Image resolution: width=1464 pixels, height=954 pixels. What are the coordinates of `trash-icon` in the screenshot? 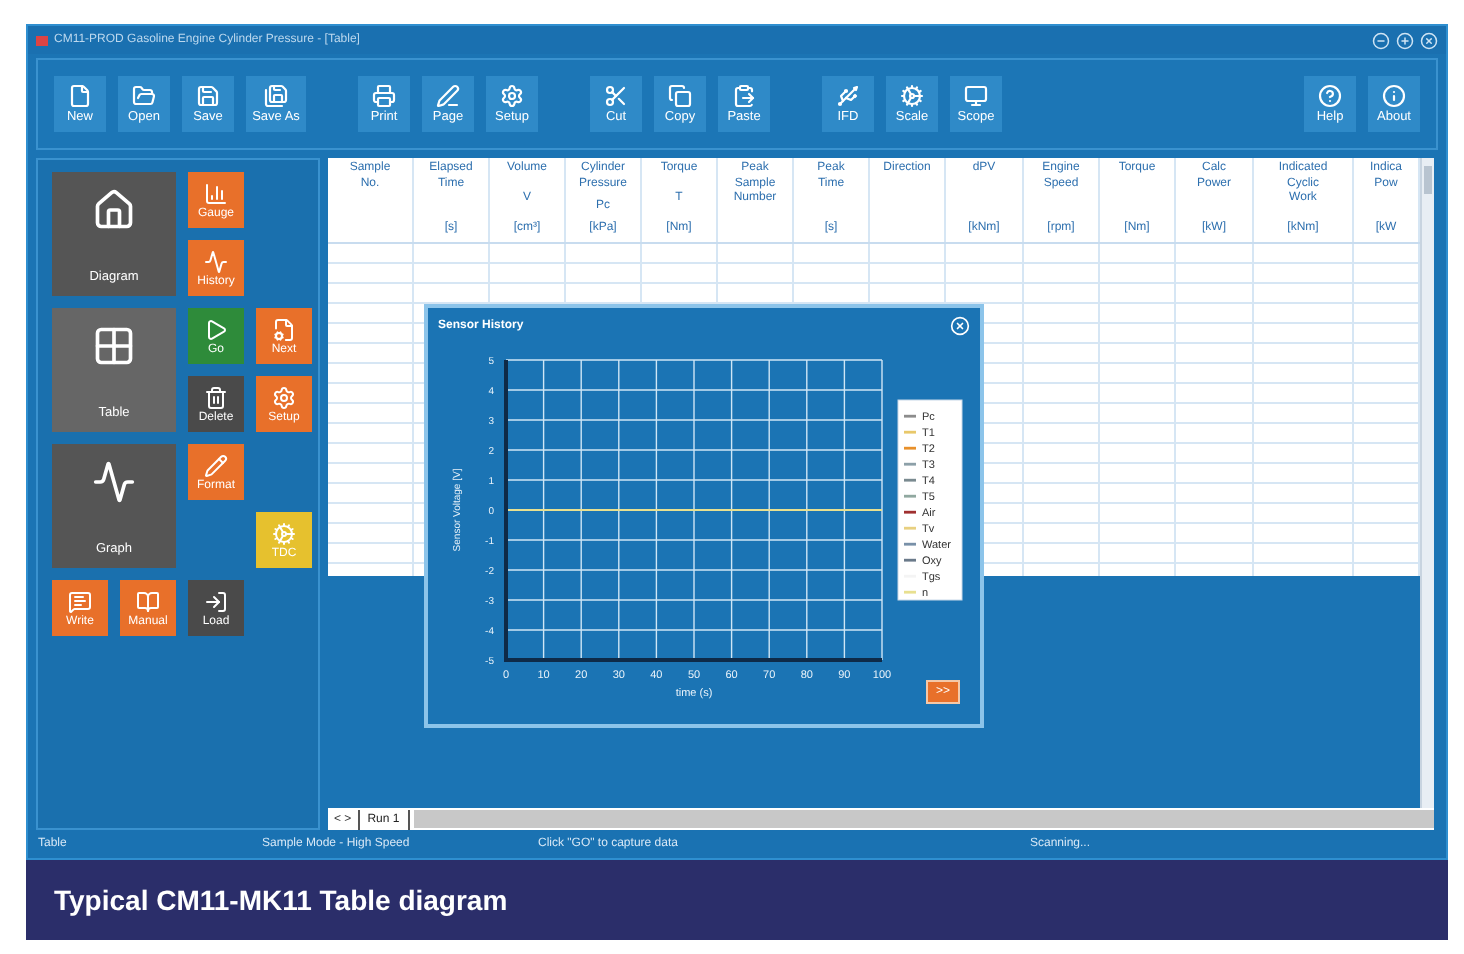 It's located at (216, 397).